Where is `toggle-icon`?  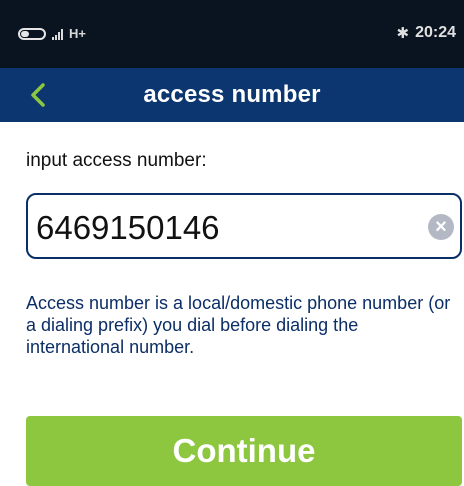 toggle-icon is located at coordinates (32, 33).